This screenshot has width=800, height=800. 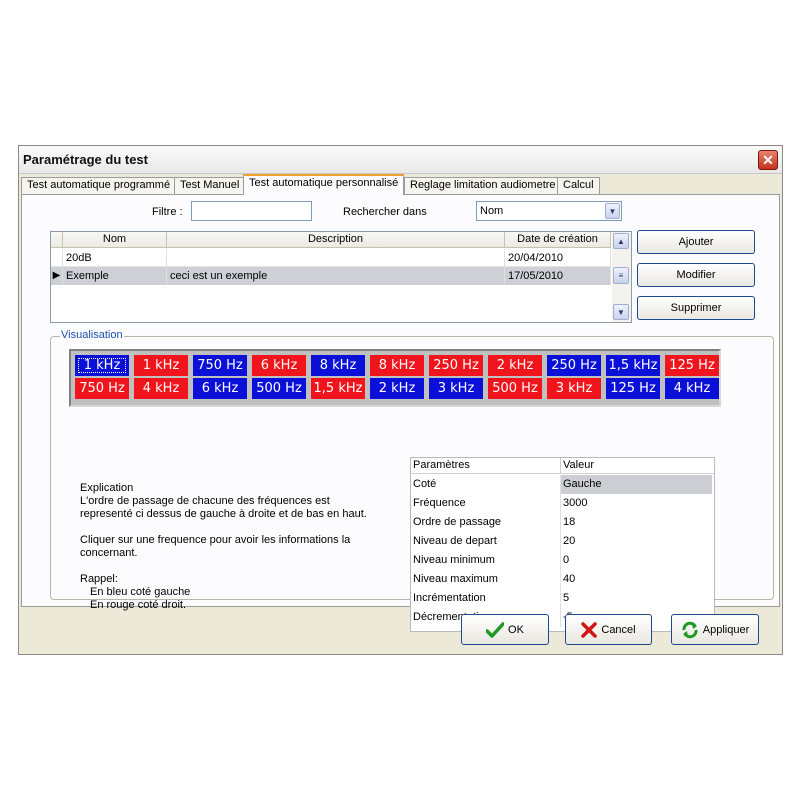 What do you see at coordinates (324, 184) in the screenshot?
I see `tab-test-automatique-personnalise: Test automatique personnalisé` at bounding box center [324, 184].